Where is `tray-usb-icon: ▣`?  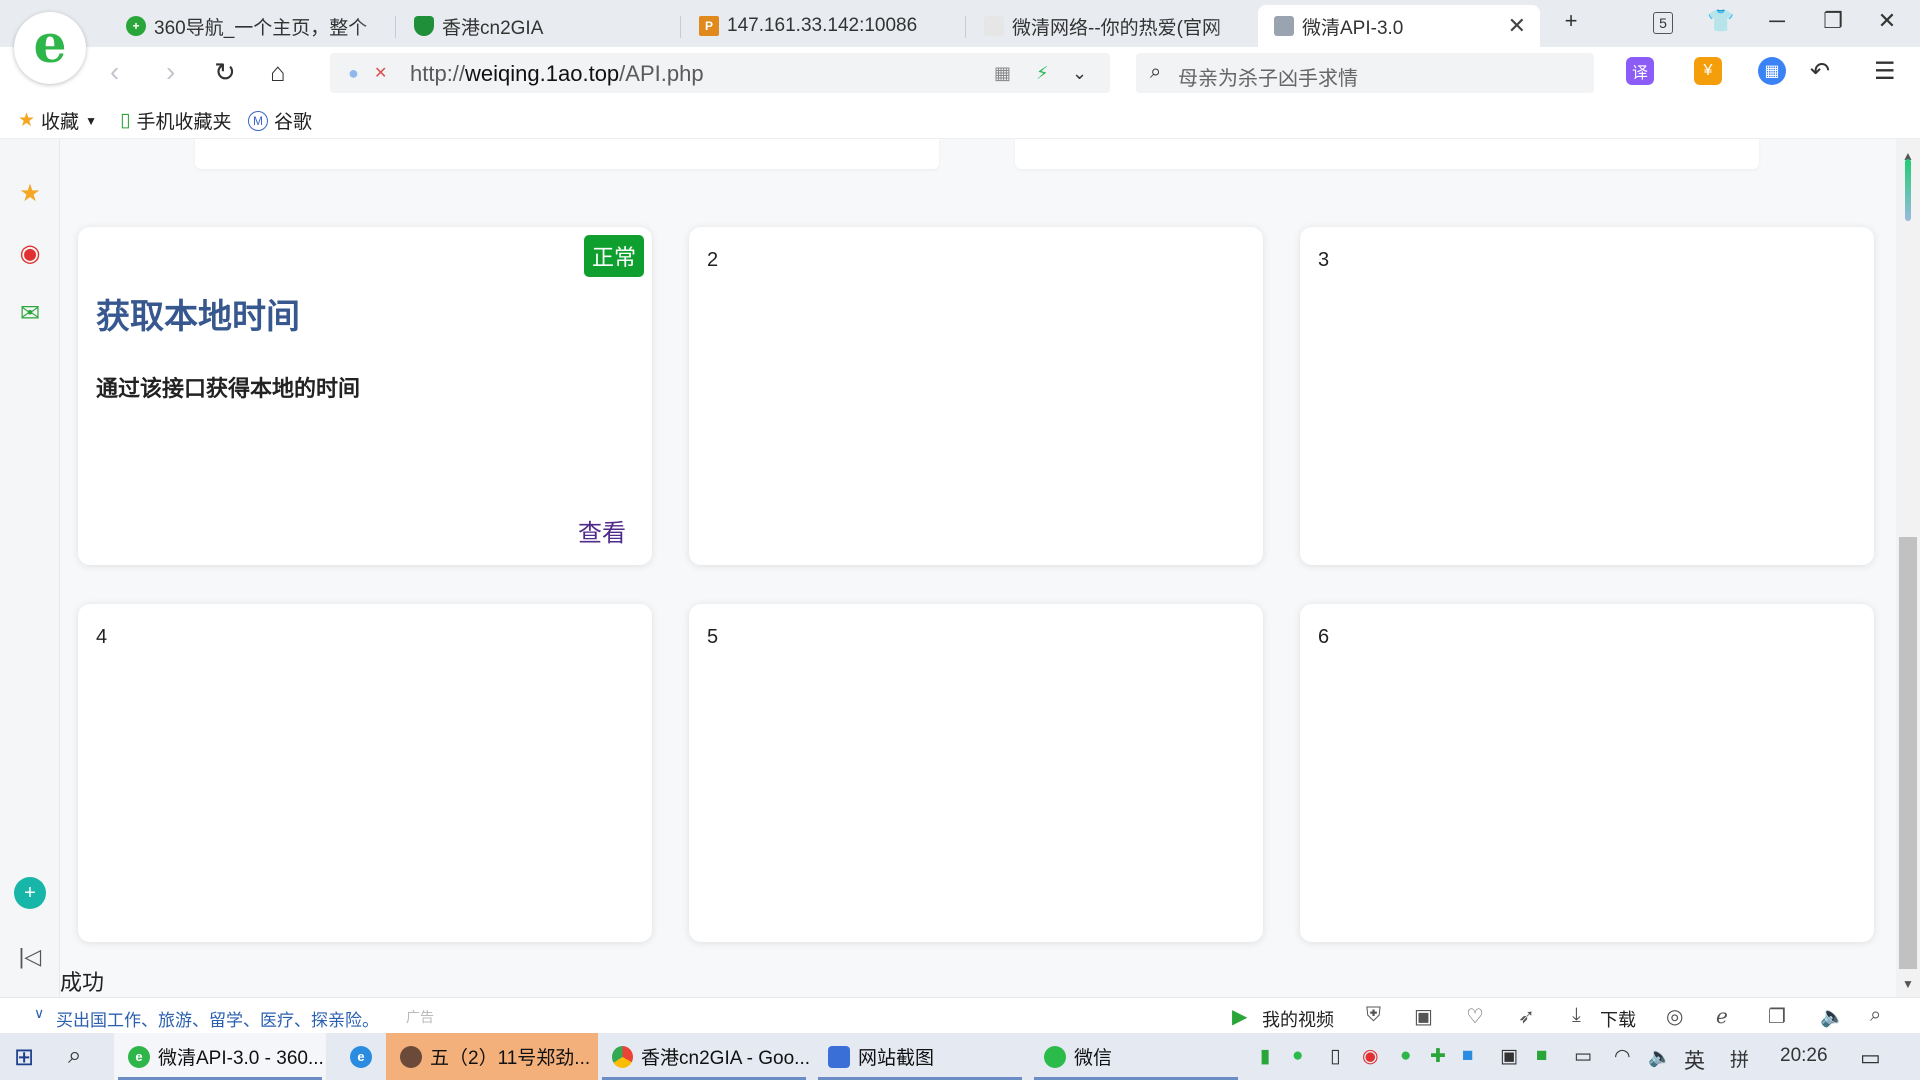 tray-usb-icon: ▣ is located at coordinates (1509, 1056).